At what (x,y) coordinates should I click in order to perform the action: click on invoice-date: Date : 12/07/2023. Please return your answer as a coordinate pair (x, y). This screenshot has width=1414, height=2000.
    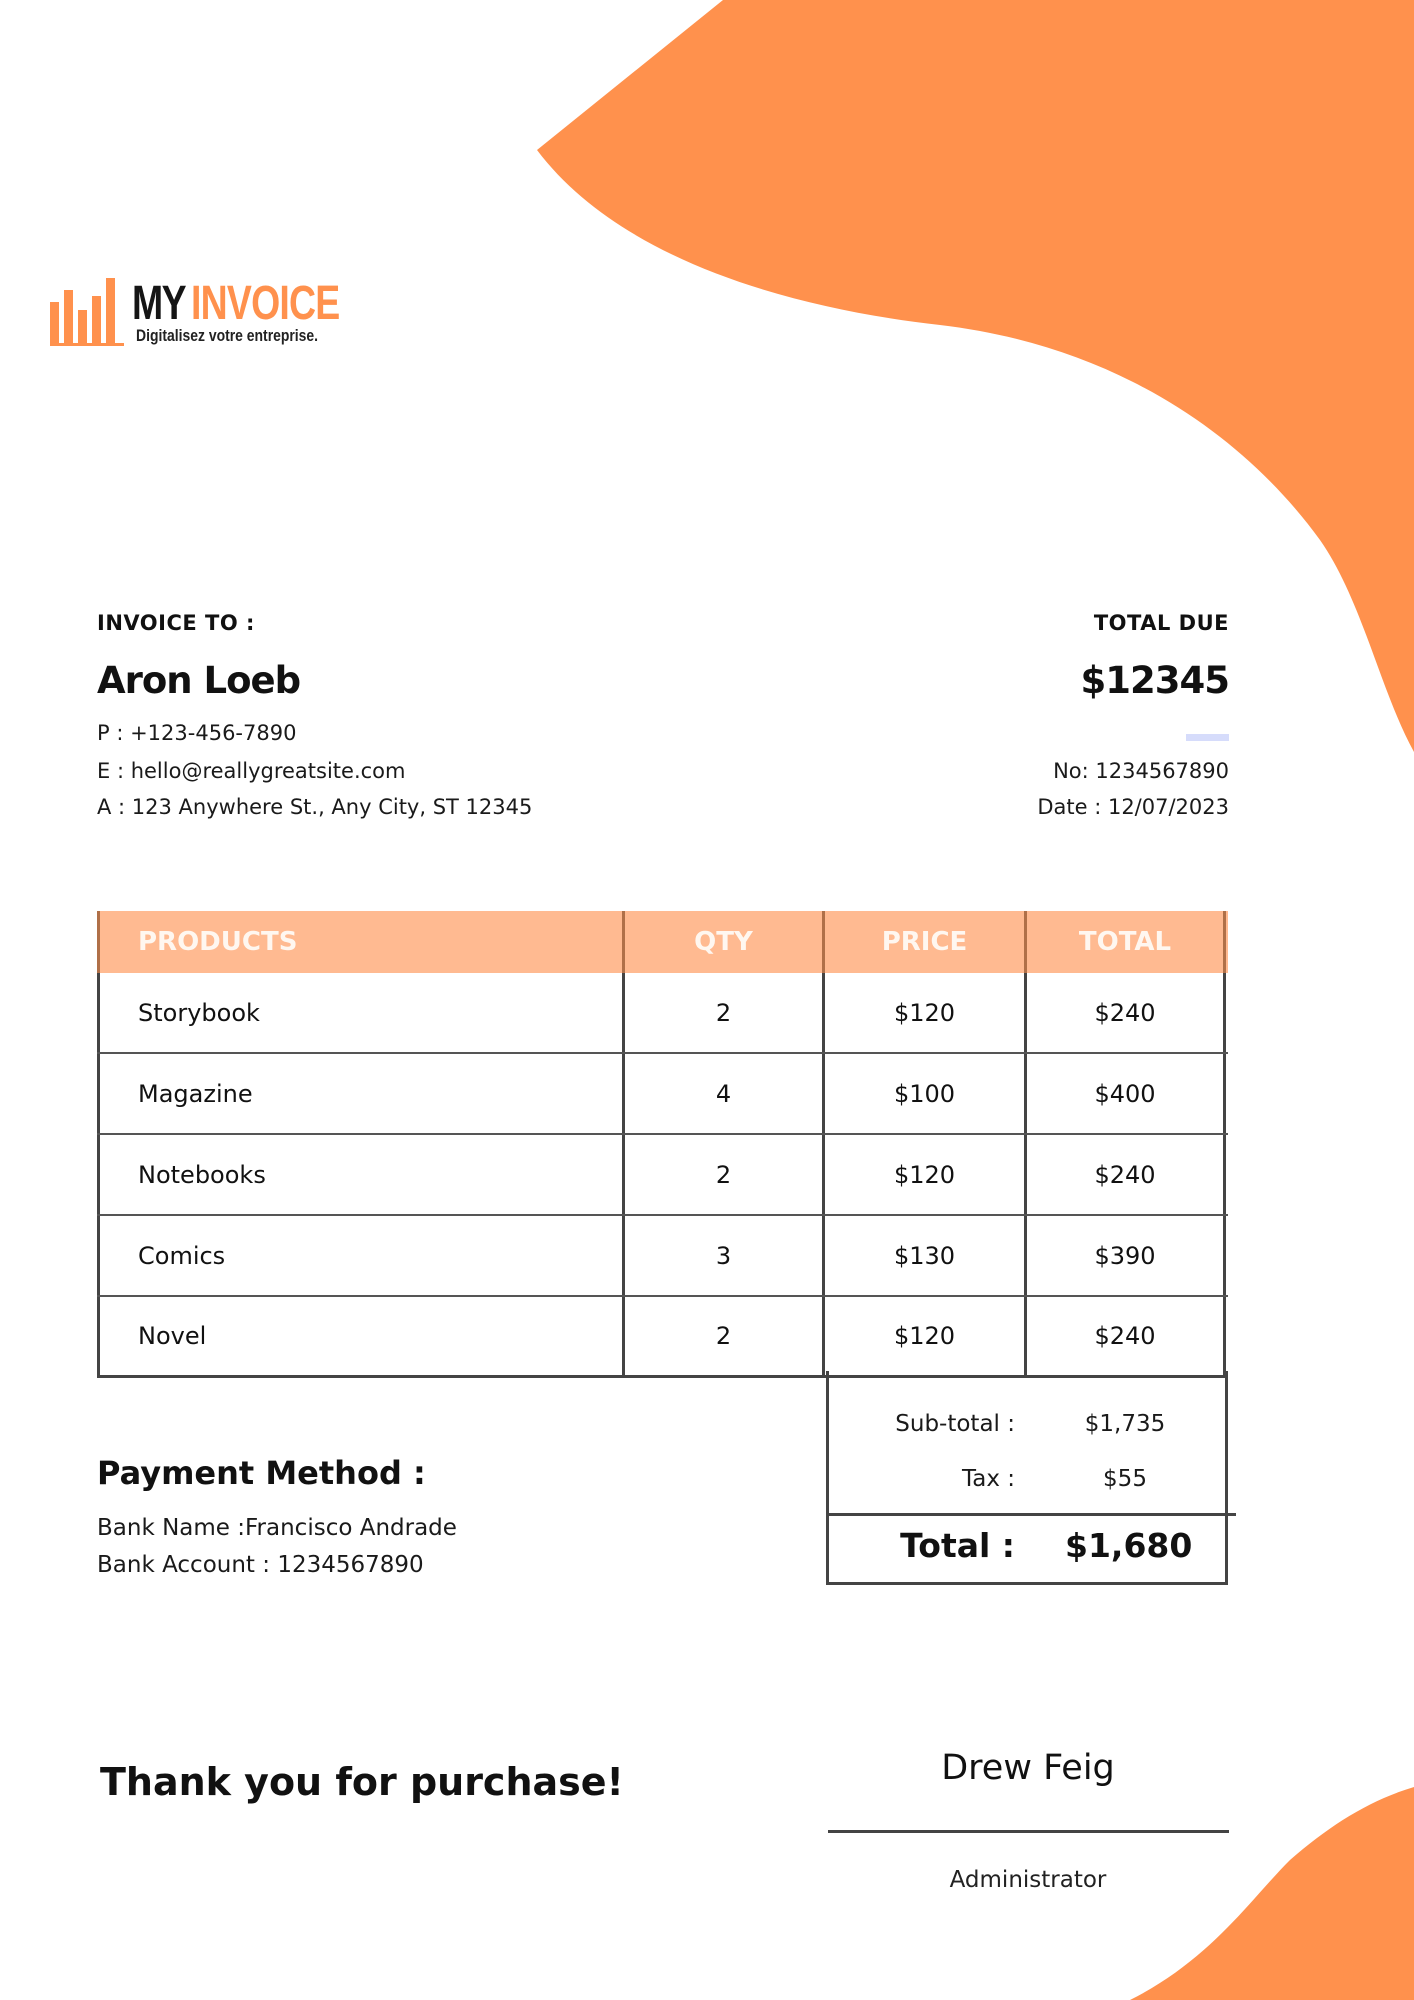
    Looking at the image, I should click on (1133, 807).